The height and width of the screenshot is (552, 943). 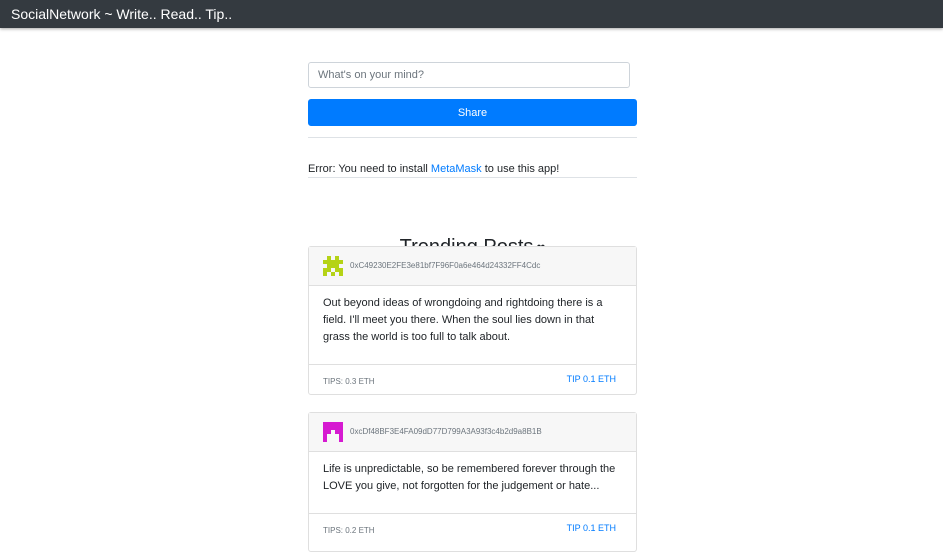 I want to click on navbar-brand: SocialNetwork ~ Write.. Read.. Tip.., so click(x=121, y=14).